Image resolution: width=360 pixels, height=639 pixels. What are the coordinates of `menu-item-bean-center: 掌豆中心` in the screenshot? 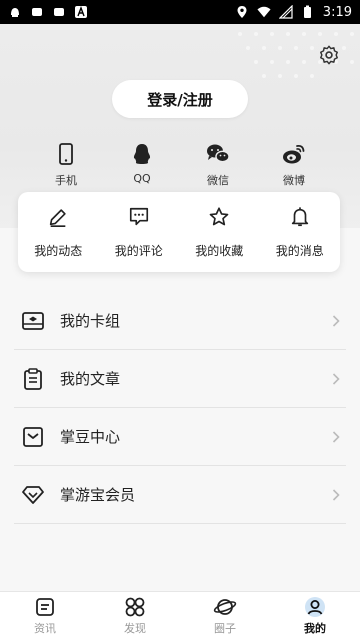 It's located at (180, 437).